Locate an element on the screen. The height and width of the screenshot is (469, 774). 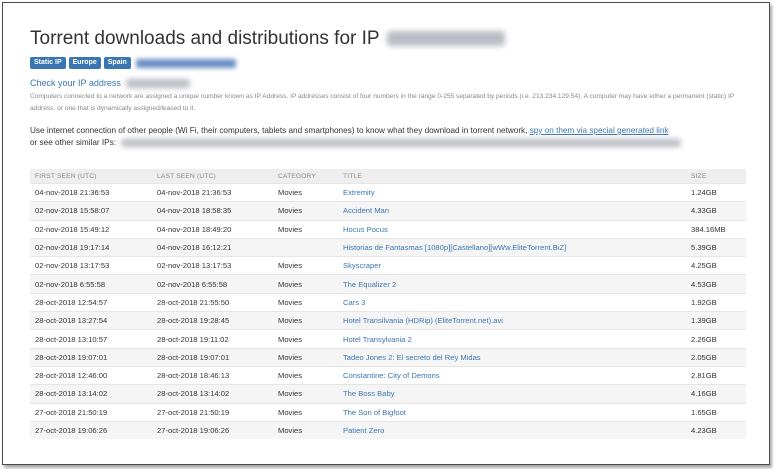
last-seen-cell: 27-oct-2018 21:50:19 is located at coordinates (212, 412).